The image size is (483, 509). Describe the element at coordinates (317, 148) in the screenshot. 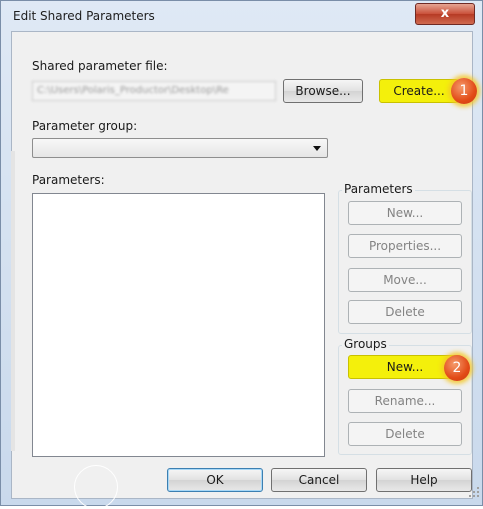

I see `chevron-down-icon` at that location.